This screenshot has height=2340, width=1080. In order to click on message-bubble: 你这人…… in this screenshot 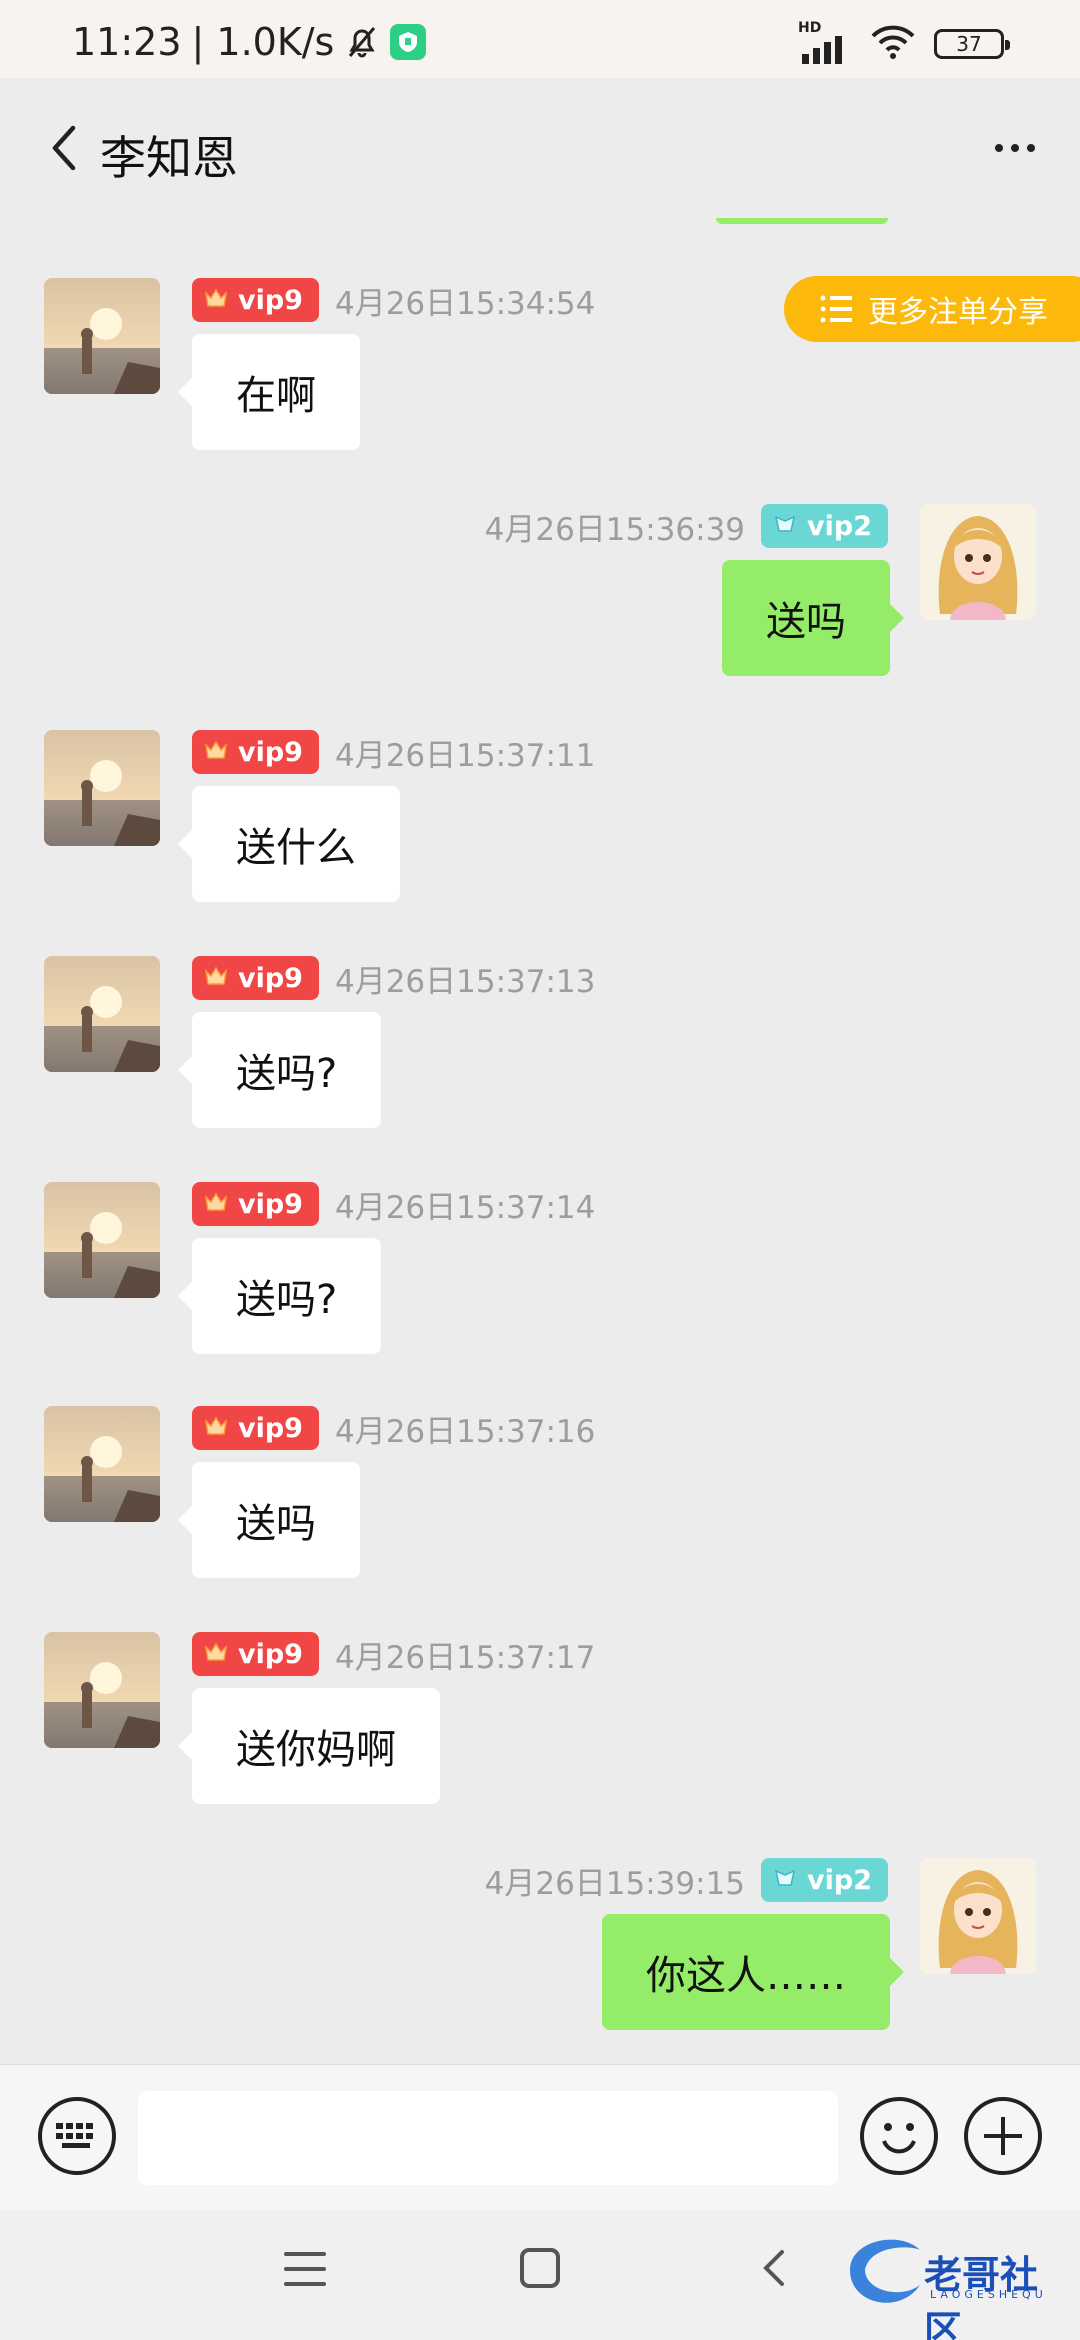, I will do `click(753, 1972)`.